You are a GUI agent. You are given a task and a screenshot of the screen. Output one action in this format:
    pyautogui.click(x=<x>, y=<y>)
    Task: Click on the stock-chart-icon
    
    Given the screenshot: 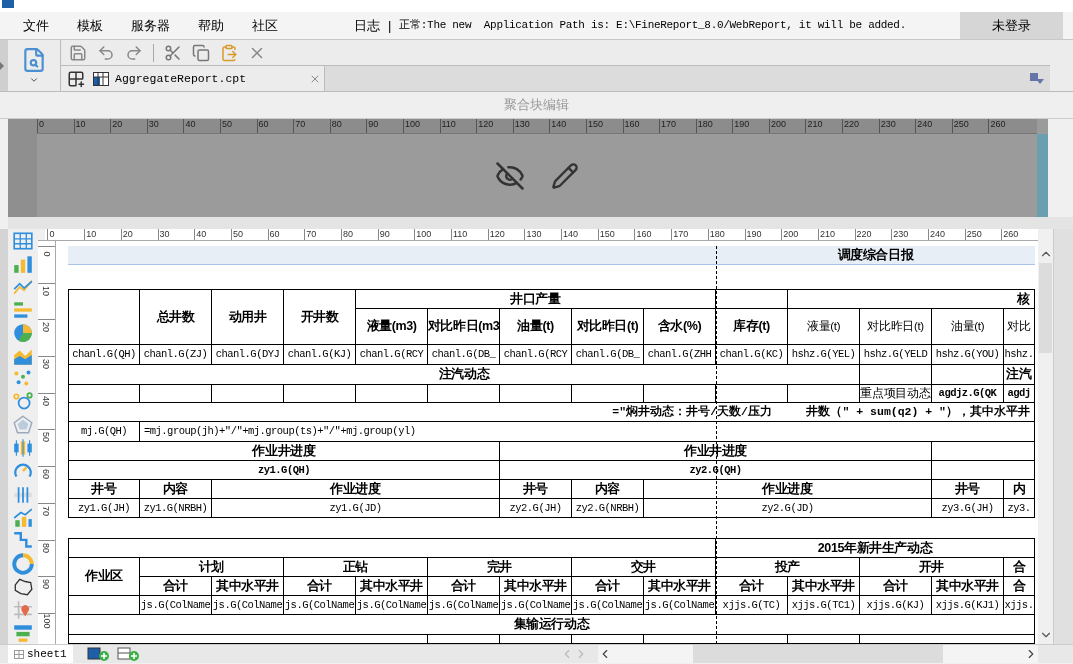 What is the action you would take?
    pyautogui.click(x=23, y=448)
    